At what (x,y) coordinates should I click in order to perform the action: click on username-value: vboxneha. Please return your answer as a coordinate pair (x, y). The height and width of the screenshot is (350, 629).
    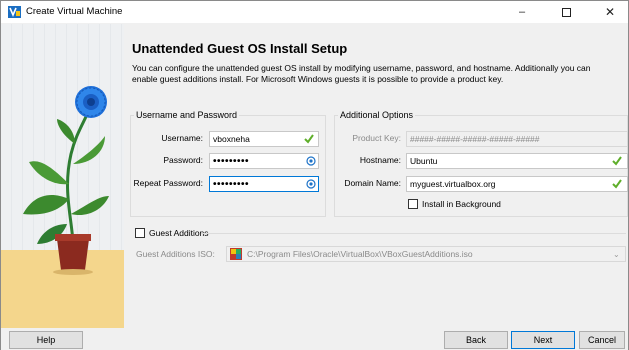
    Looking at the image, I should click on (231, 139).